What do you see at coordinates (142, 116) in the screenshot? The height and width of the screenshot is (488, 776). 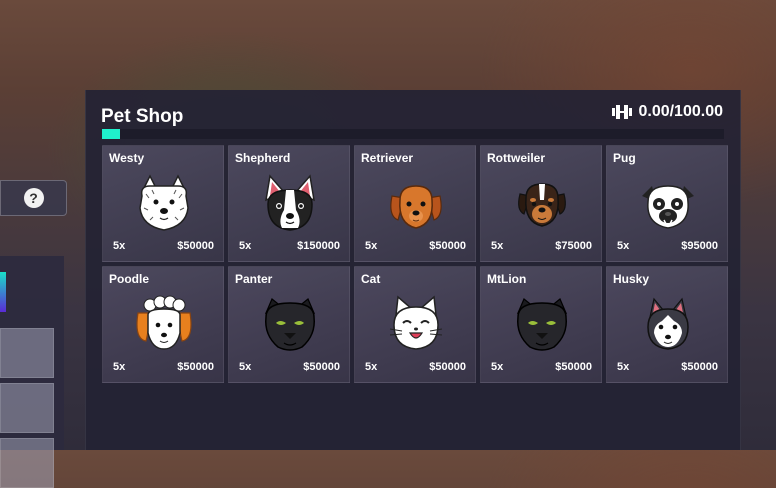 I see `shop-title: Pet Shop` at bounding box center [142, 116].